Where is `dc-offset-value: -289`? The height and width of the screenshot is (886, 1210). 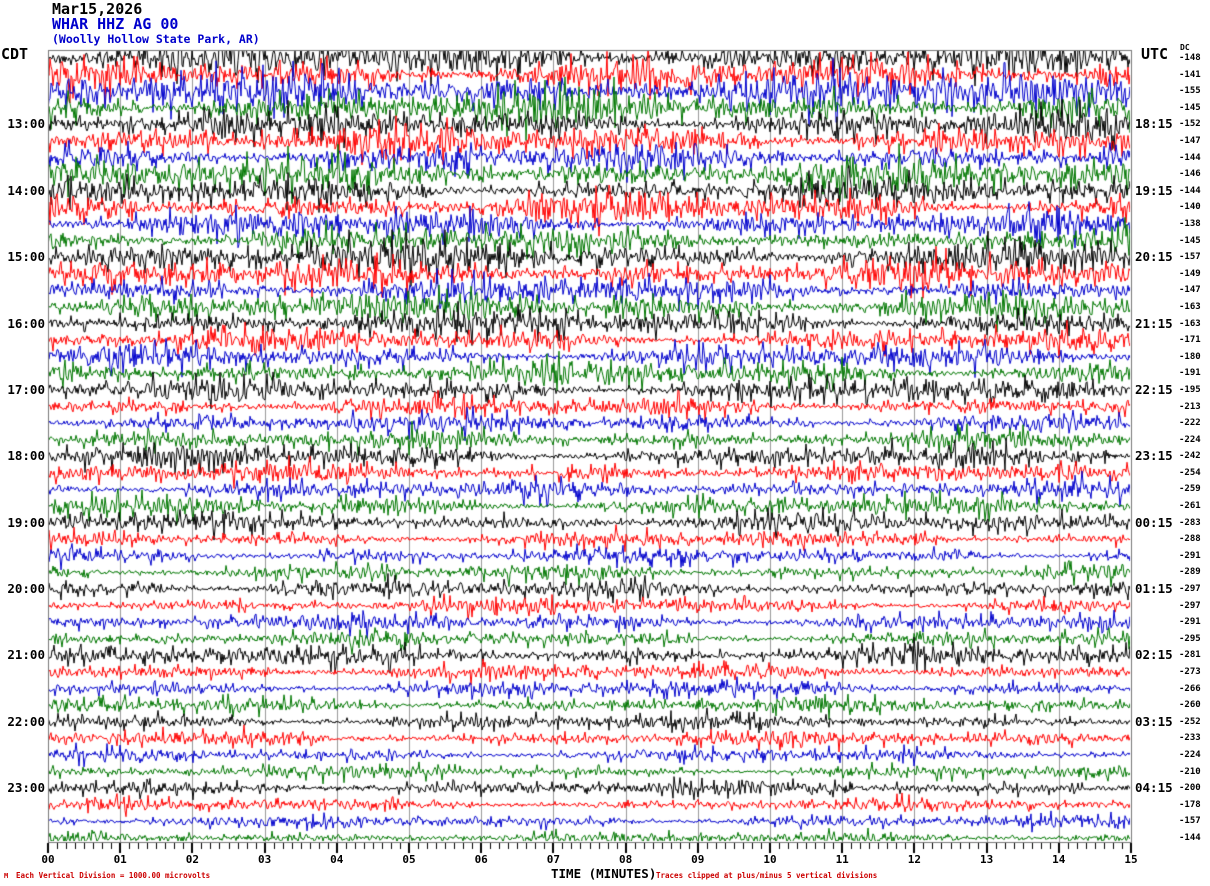 dc-offset-value: -289 is located at coordinates (1190, 572).